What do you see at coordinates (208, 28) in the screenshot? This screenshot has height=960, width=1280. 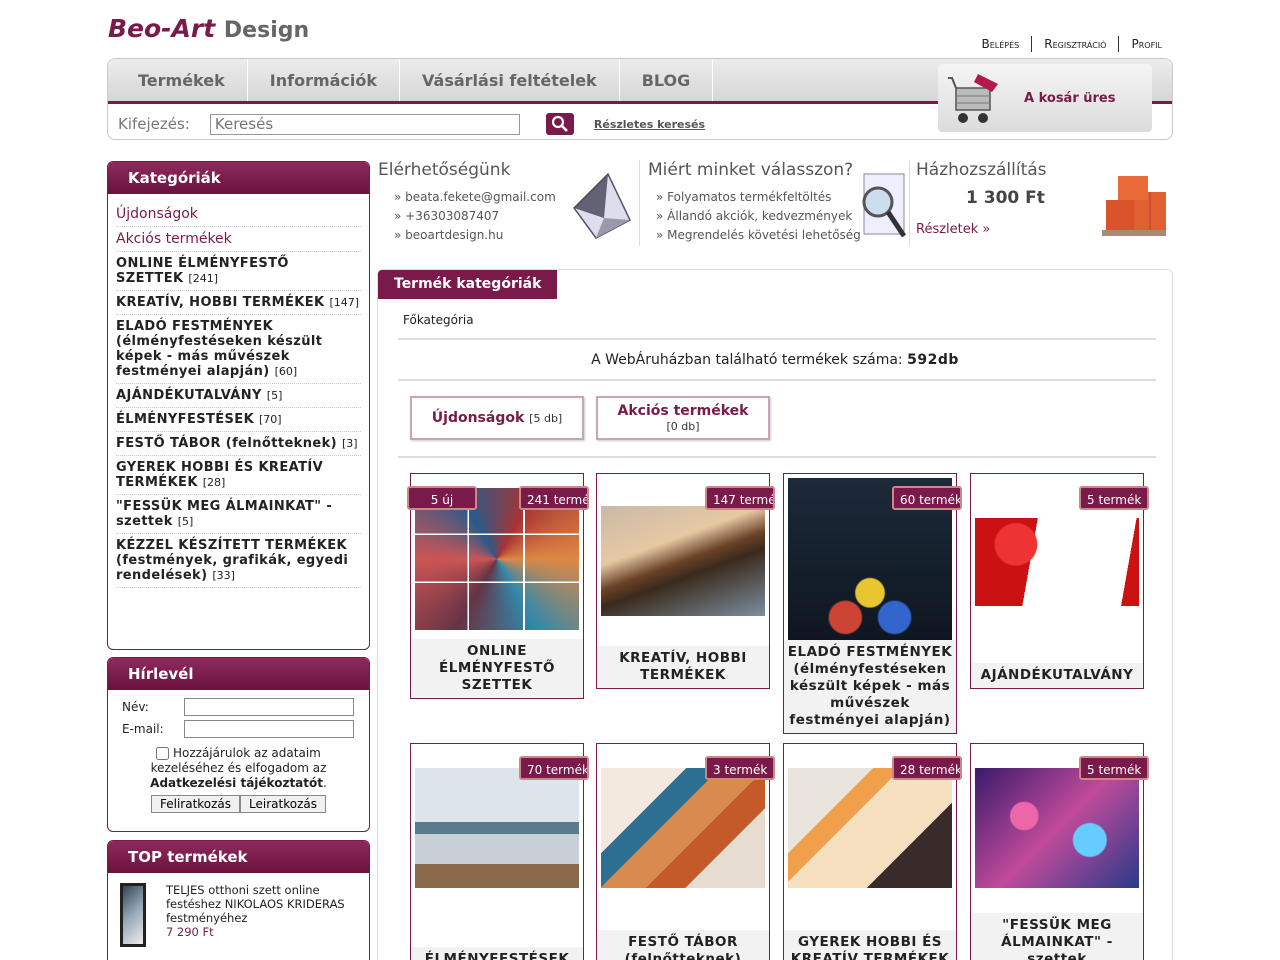 I see `logo: Beo-Art Design` at bounding box center [208, 28].